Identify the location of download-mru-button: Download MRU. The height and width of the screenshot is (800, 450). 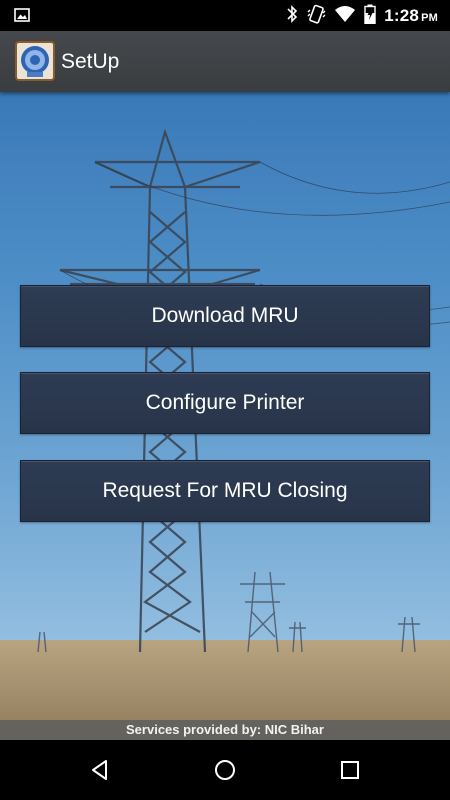
(225, 316).